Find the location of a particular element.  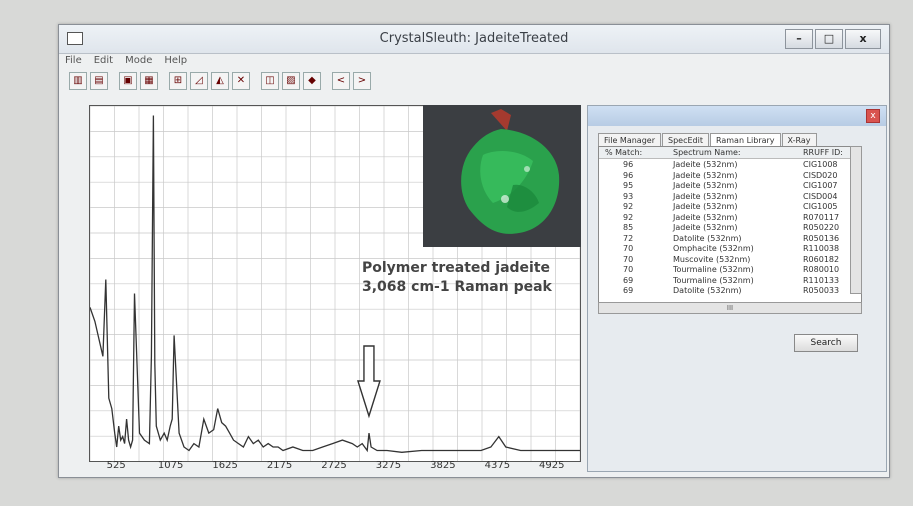

minimize-button: – is located at coordinates (799, 39).